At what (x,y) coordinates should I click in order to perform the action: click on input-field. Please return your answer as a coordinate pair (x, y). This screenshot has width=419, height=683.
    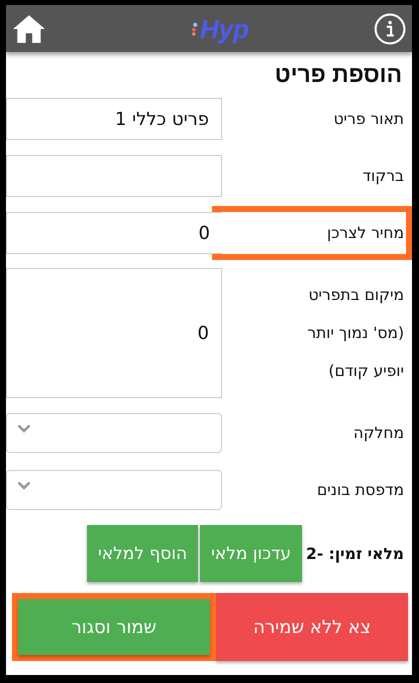
    Looking at the image, I should click on (114, 176).